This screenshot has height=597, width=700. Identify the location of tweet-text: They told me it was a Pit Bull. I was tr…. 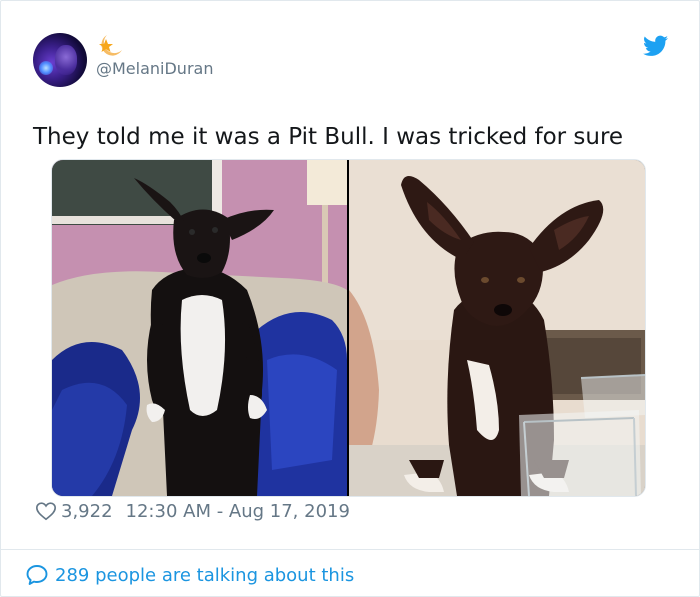
(328, 137).